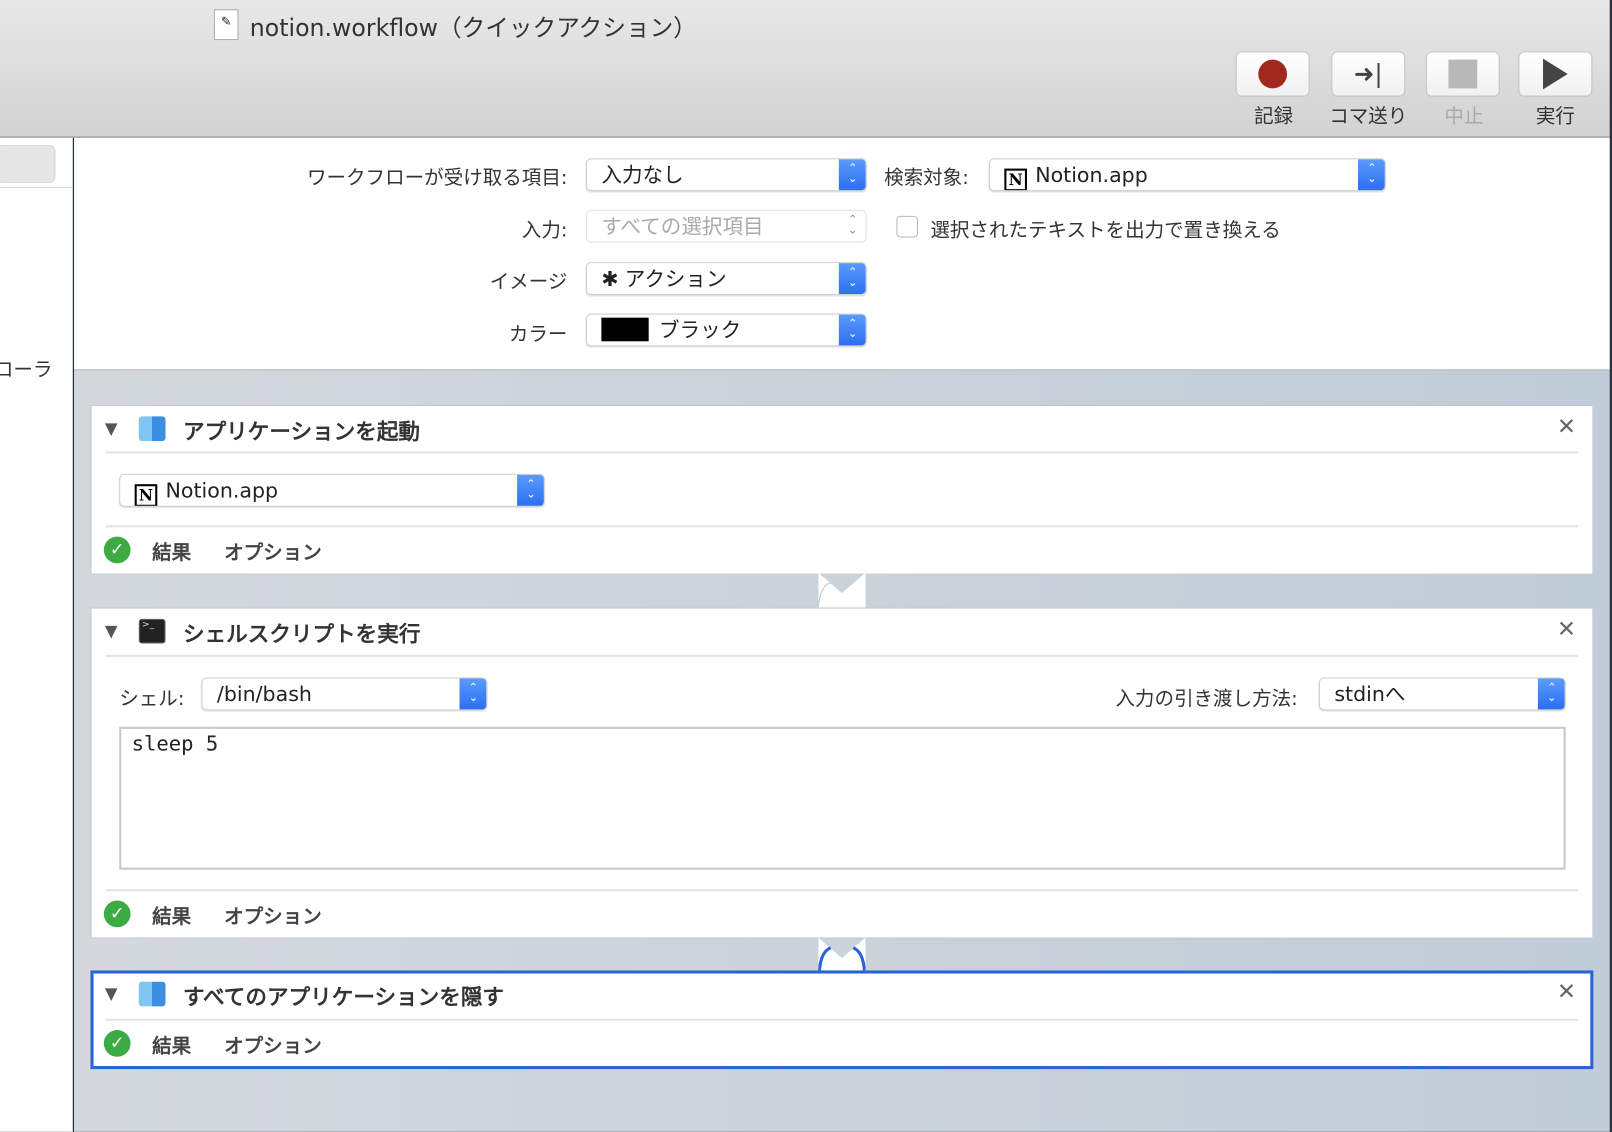 This screenshot has height=1132, width=1612. Describe the element at coordinates (264, 694) in the screenshot. I see `shell-value: /bin/bash` at that location.